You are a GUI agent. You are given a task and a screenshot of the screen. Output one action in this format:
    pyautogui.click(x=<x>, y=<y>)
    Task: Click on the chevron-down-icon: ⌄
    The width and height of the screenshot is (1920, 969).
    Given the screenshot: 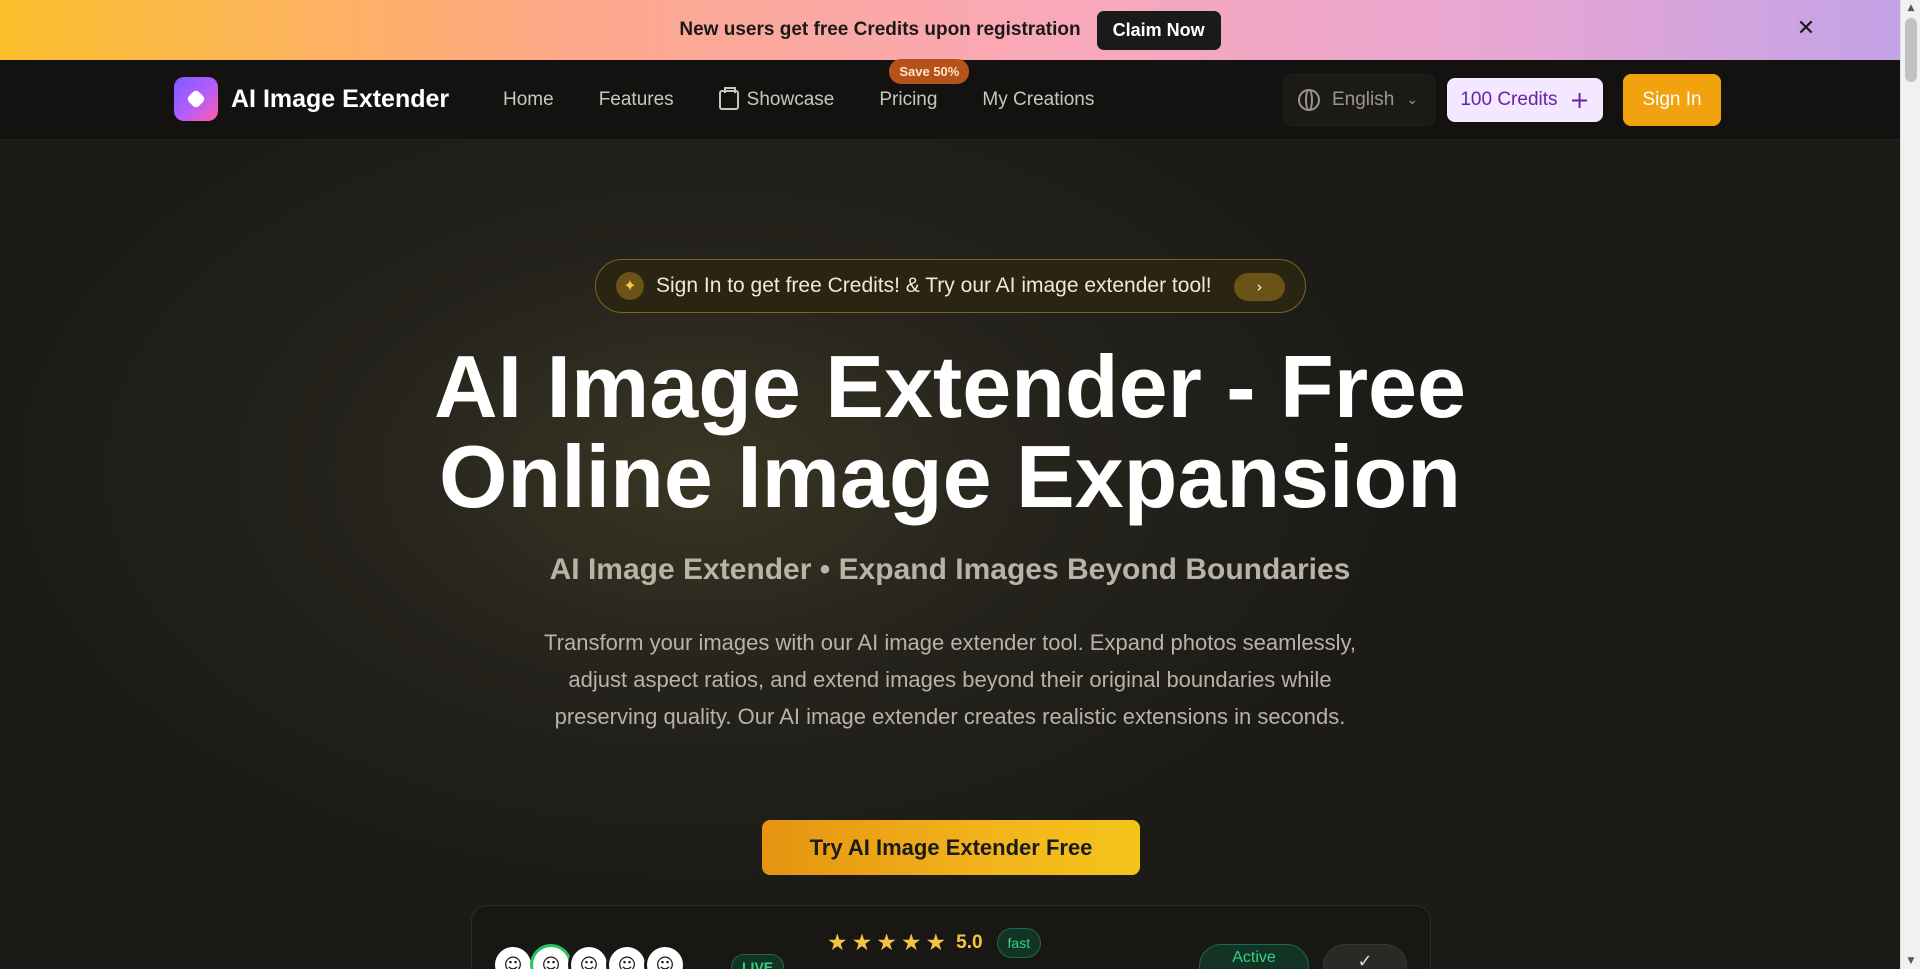 What is the action you would take?
    pyautogui.click(x=1412, y=100)
    